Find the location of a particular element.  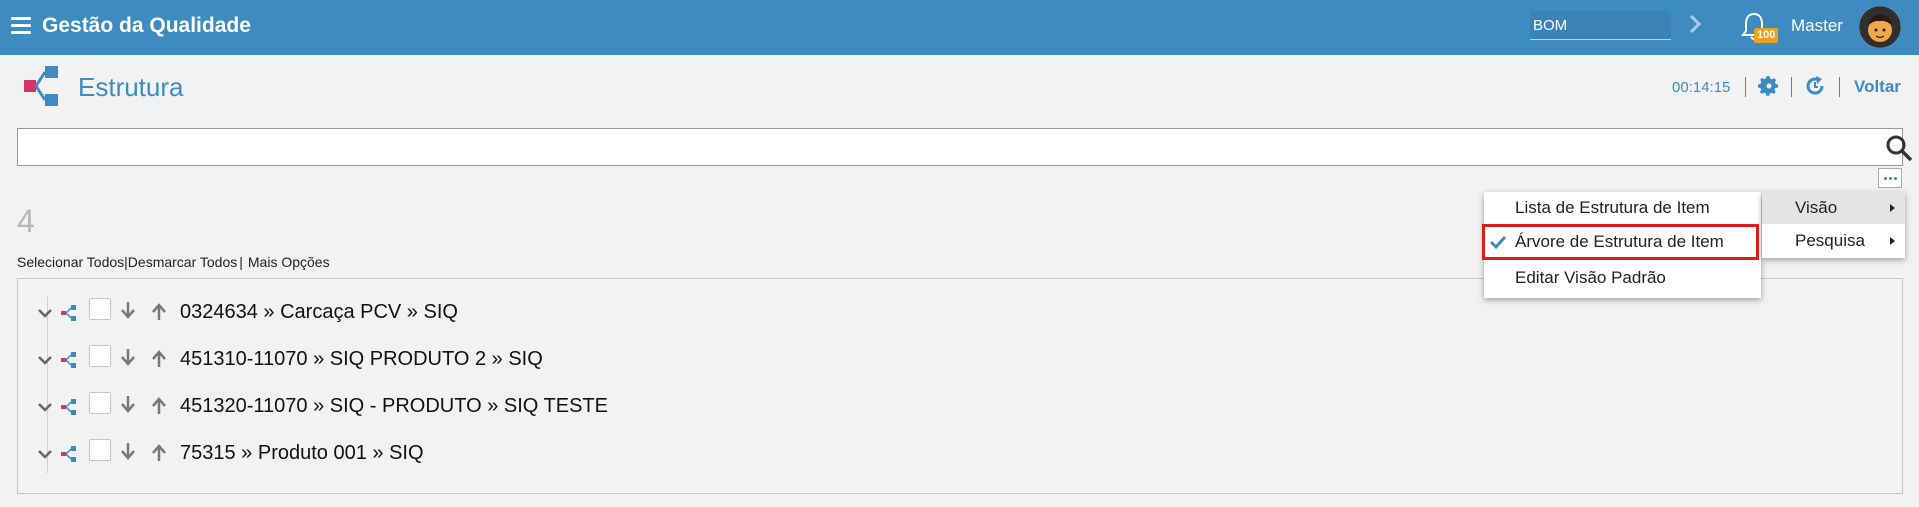

list-item-label: 451320-11070 » SIQ - PRODUTO » SIQ TESTE is located at coordinates (394, 406).